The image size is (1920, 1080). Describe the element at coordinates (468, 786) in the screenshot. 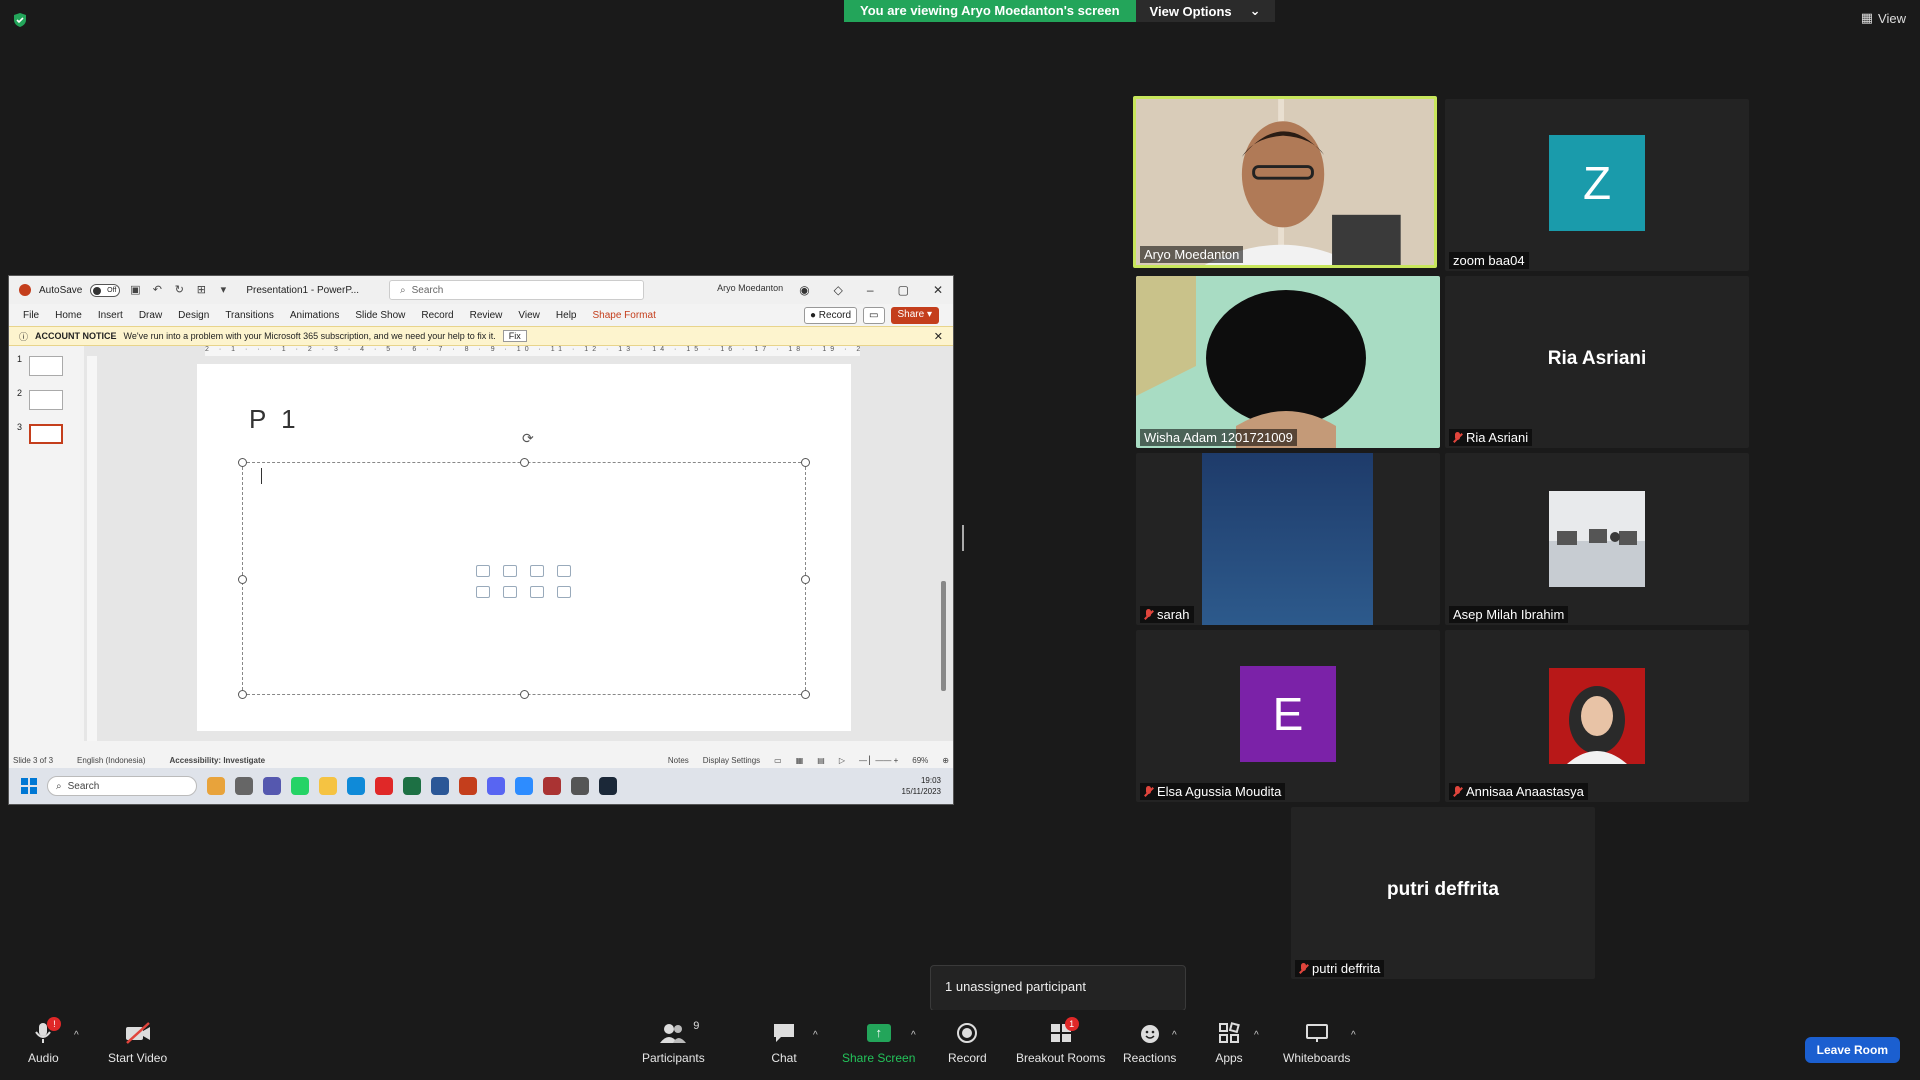

I see `powerpoint-icon` at that location.